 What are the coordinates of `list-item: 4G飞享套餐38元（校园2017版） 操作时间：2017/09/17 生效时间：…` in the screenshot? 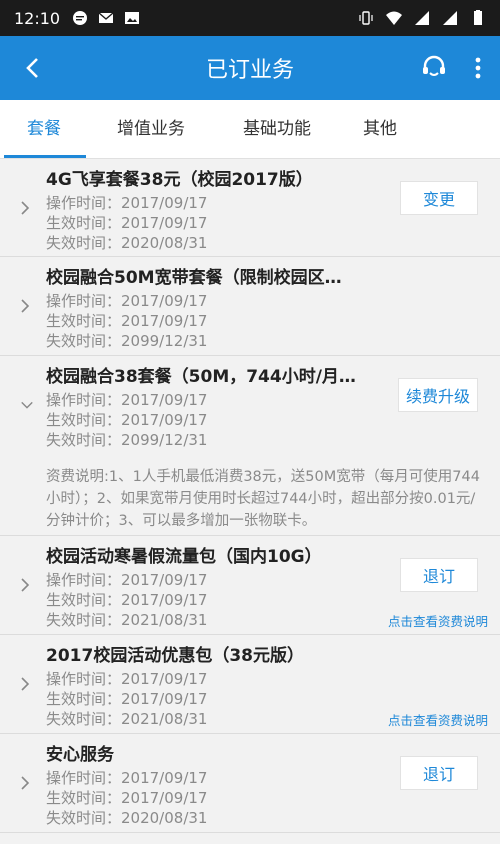 It's located at (250, 208).